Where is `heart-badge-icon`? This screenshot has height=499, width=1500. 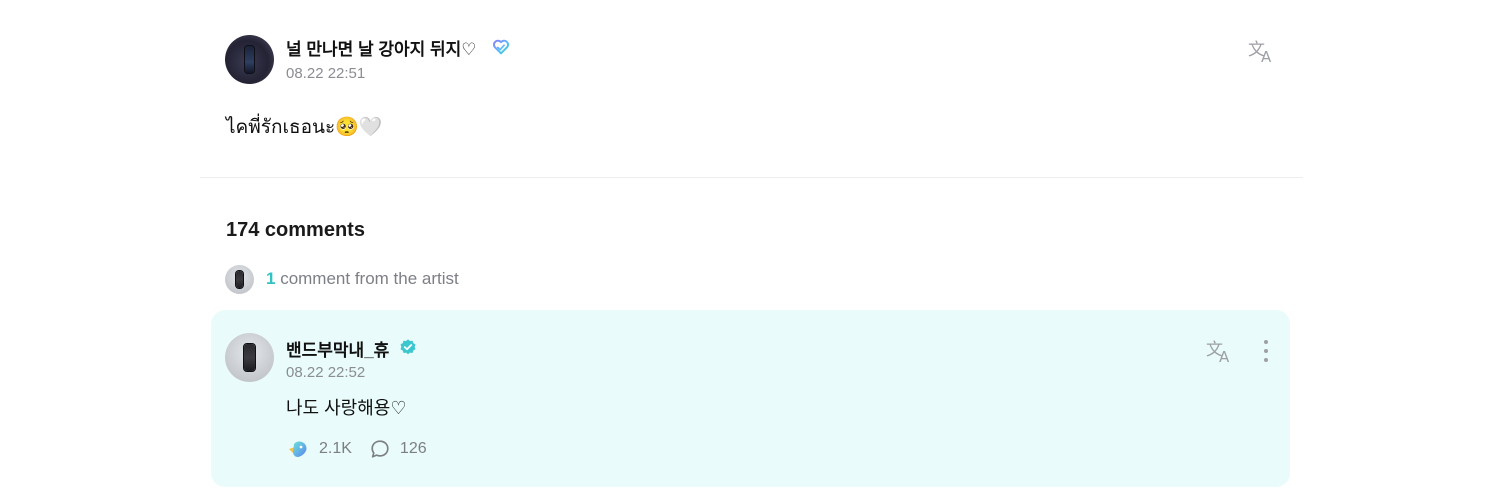
heart-badge-icon is located at coordinates (501, 47).